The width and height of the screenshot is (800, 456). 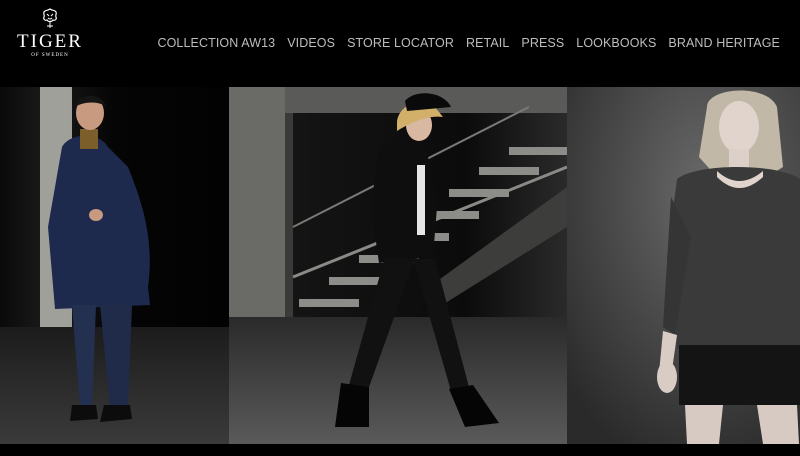 I want to click on tiger-crest-icon, so click(x=50, y=18).